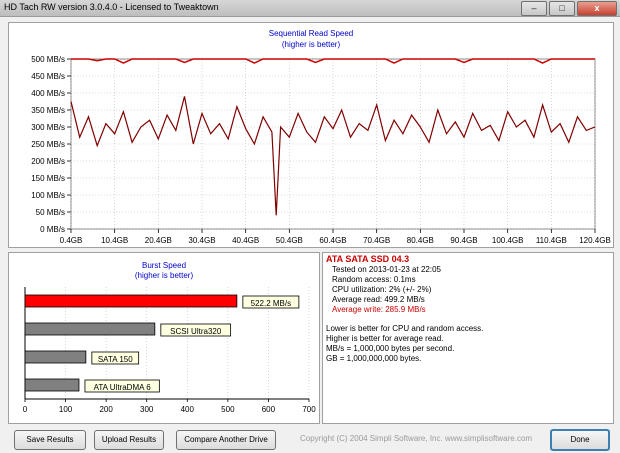 The width and height of the screenshot is (620, 453). Describe the element at coordinates (50, 212) in the screenshot. I see `read-y-tick-label: 50 MB/s` at that location.